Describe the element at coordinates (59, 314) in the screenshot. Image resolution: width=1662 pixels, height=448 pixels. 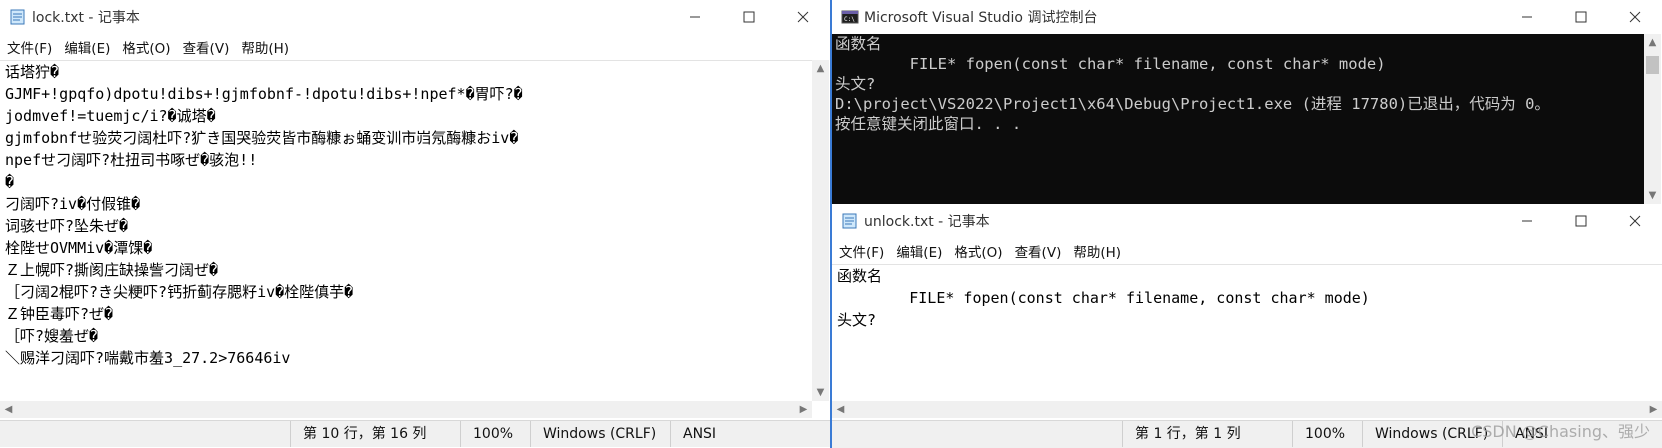
I see `text-line: Ｚ钟臣毒吓?ぜ�` at that location.